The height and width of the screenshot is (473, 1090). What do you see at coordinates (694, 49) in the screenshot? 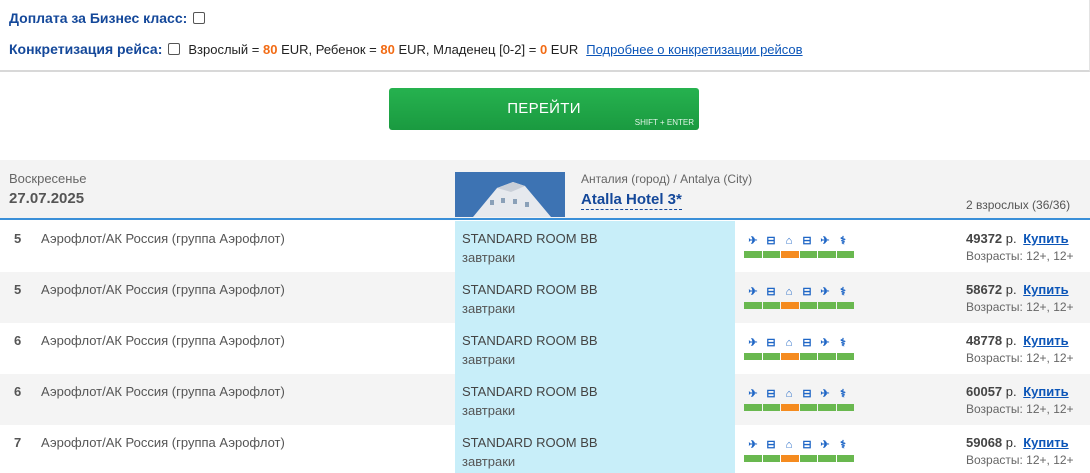
I see `flight-spec-more-link: Подробнее о конкретизации рейсов` at bounding box center [694, 49].